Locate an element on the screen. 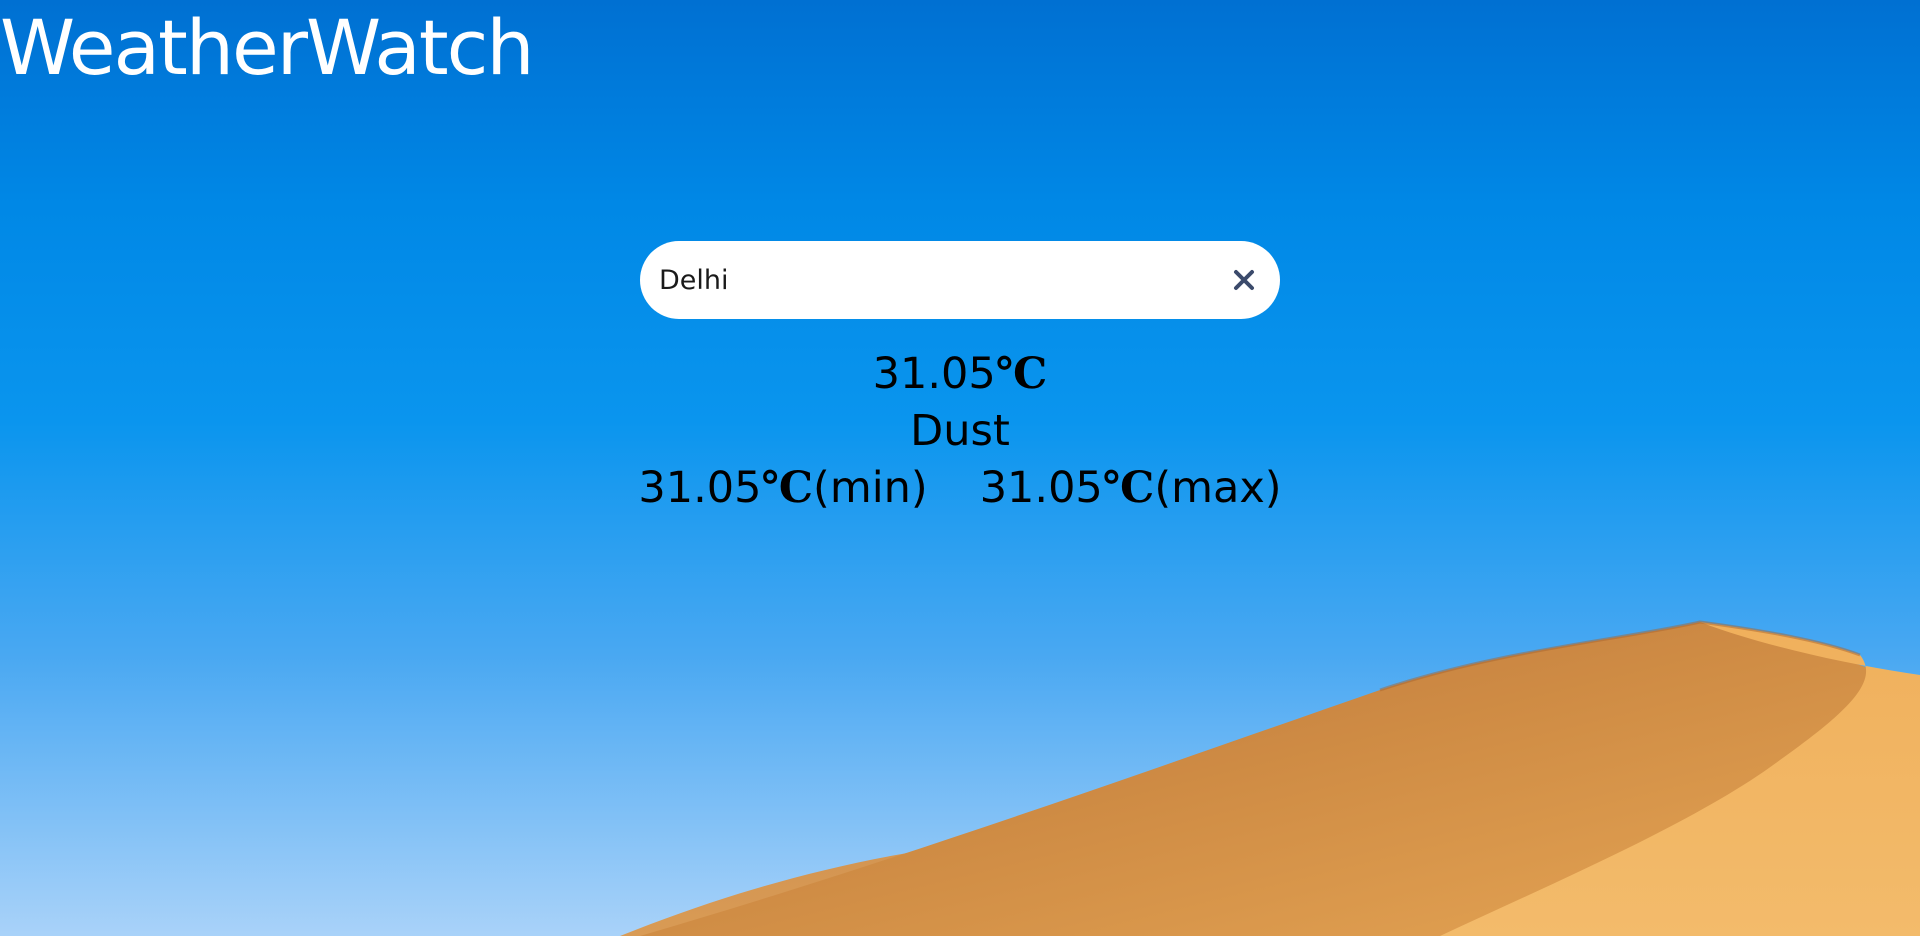 Image resolution: width=1920 pixels, height=936 pixels. min-temperature-unit: ℃ is located at coordinates (787, 488).